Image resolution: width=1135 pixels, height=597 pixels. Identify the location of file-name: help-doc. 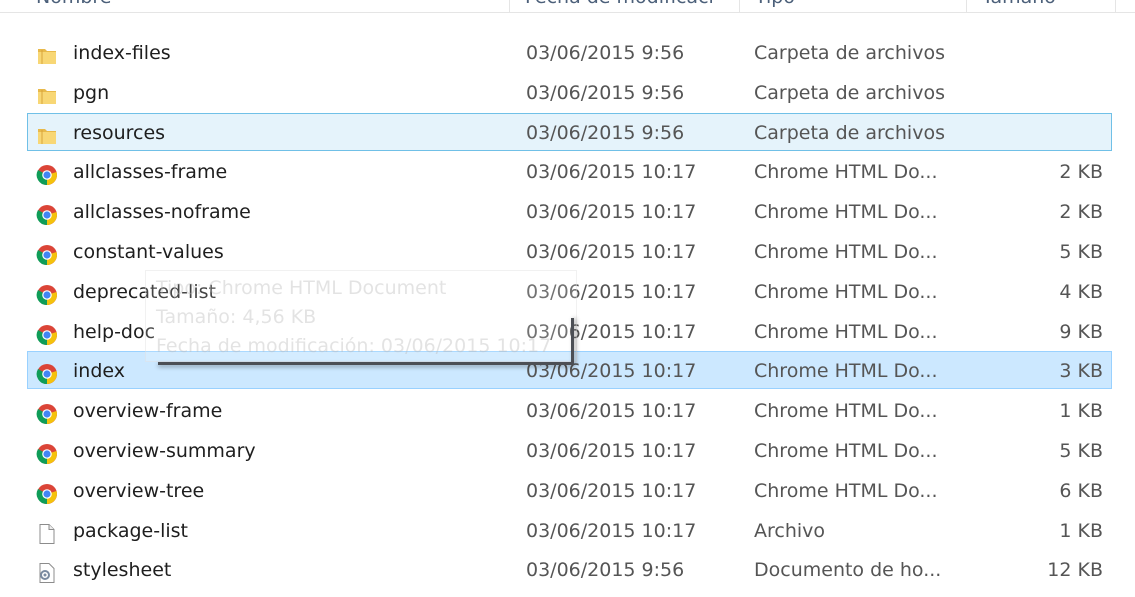
(114, 331).